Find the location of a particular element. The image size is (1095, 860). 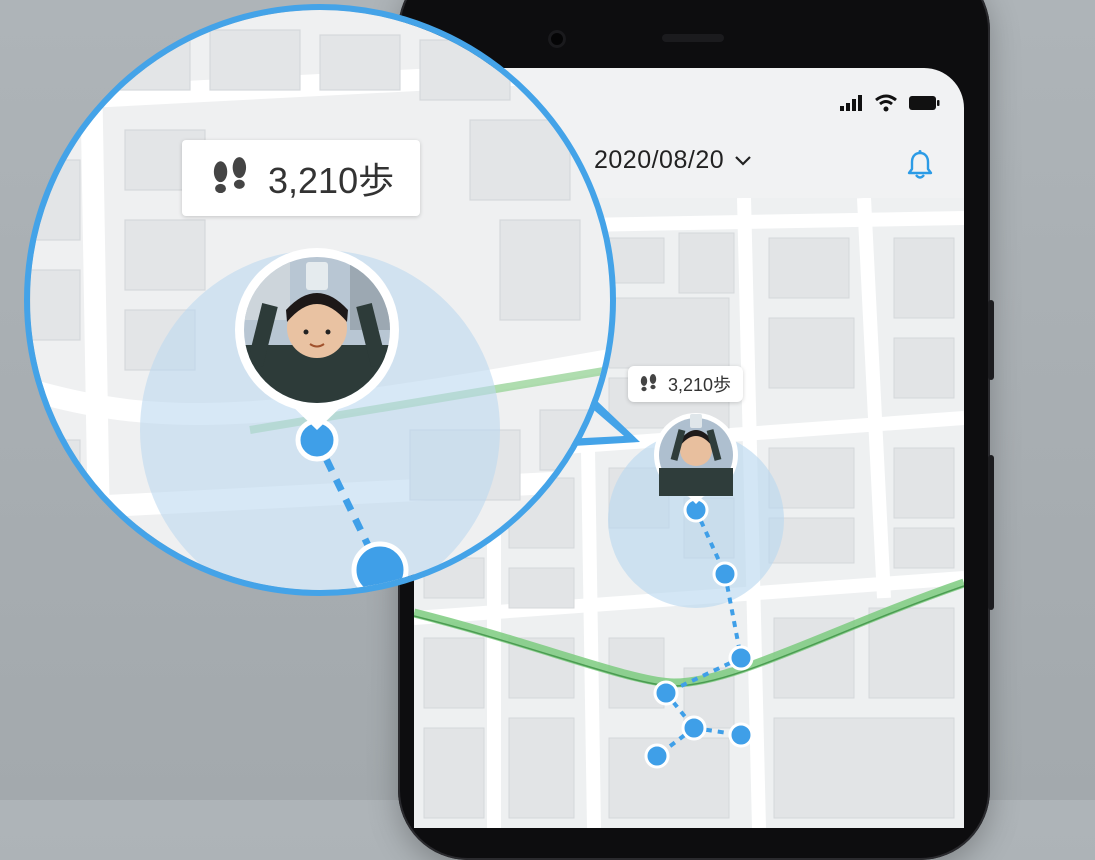

magnified-steps-badge: 3,210歩 is located at coordinates (301, 178).